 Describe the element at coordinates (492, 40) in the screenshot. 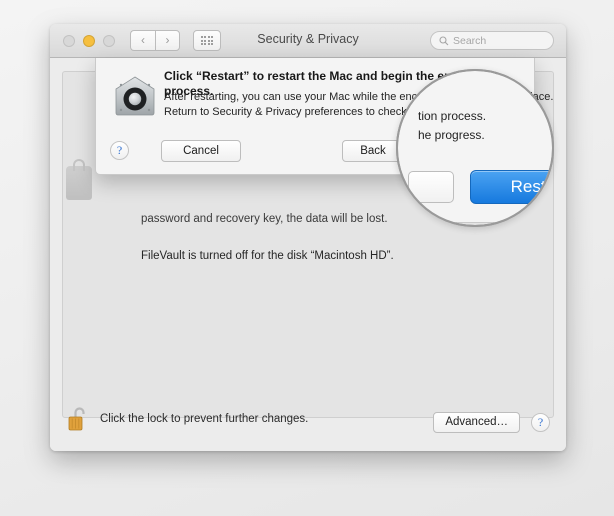

I see `search-input: Search` at that location.